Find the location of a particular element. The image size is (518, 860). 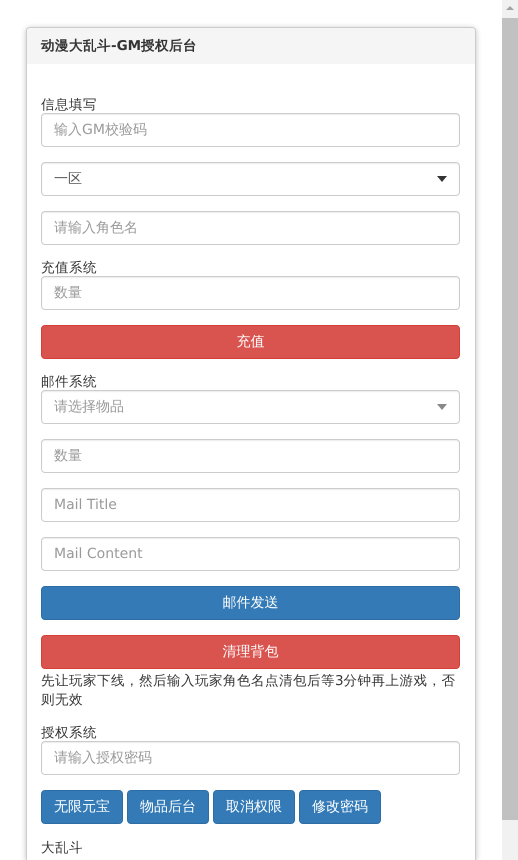

section-label: 信息填写 is located at coordinates (69, 105).